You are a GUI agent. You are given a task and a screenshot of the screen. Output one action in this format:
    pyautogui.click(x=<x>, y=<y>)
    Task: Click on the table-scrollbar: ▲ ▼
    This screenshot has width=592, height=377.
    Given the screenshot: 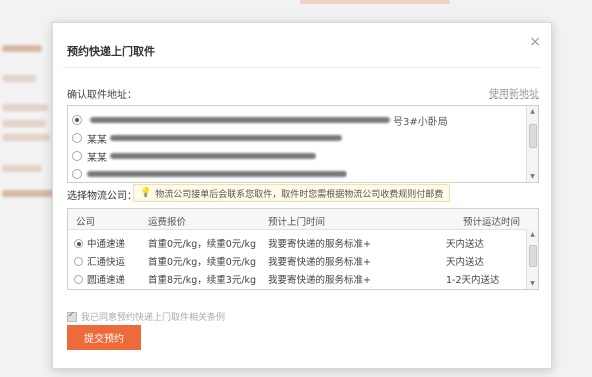 What is the action you would take?
    pyautogui.click(x=532, y=259)
    